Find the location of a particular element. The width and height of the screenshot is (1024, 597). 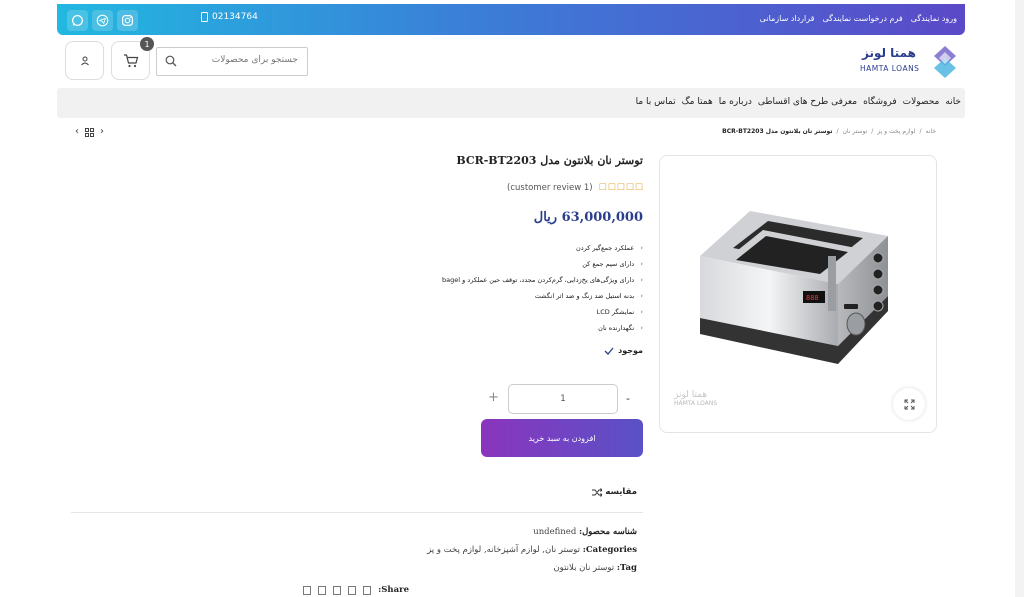

feature-item: ‹ بدنه استیل ضد زنگ و ضد اثر انگشت is located at coordinates (542, 296).